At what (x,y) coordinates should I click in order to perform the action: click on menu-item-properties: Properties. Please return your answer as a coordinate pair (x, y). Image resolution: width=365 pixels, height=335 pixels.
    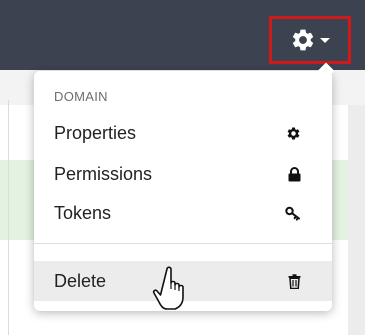
    Looking at the image, I should click on (183, 133).